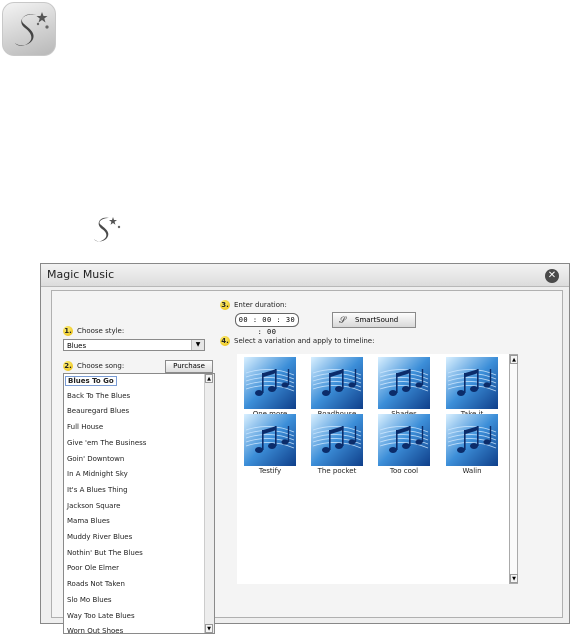  What do you see at coordinates (99, 537) in the screenshot?
I see `song-list-item: Muddy River Blues` at bounding box center [99, 537].